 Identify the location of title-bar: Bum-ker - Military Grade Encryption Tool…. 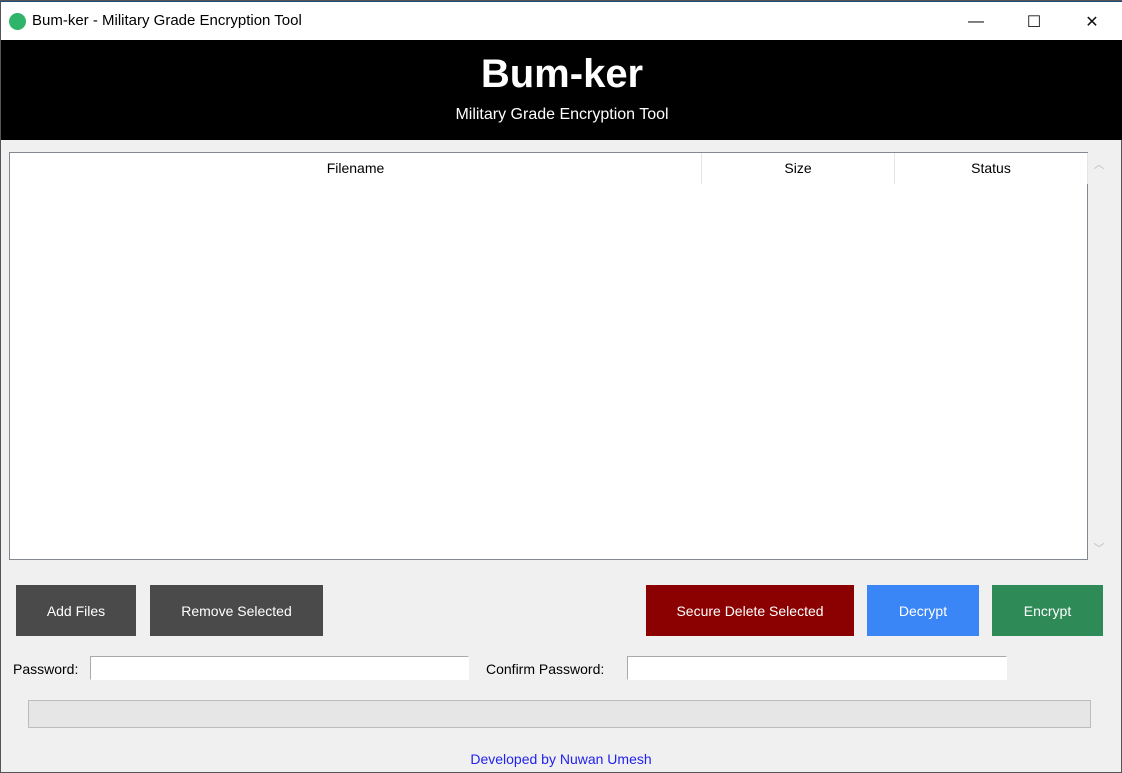
(561, 20).